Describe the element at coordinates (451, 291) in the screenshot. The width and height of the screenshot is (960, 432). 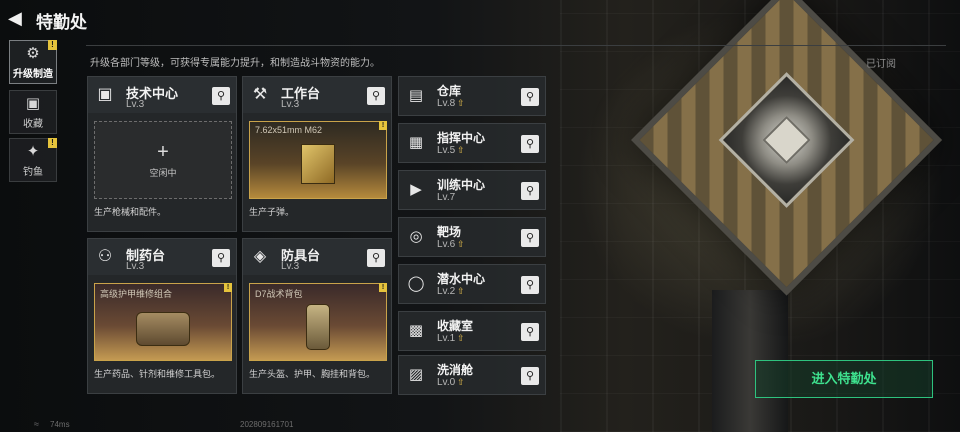
I see `row-level: Lv.2 ⇧` at that location.